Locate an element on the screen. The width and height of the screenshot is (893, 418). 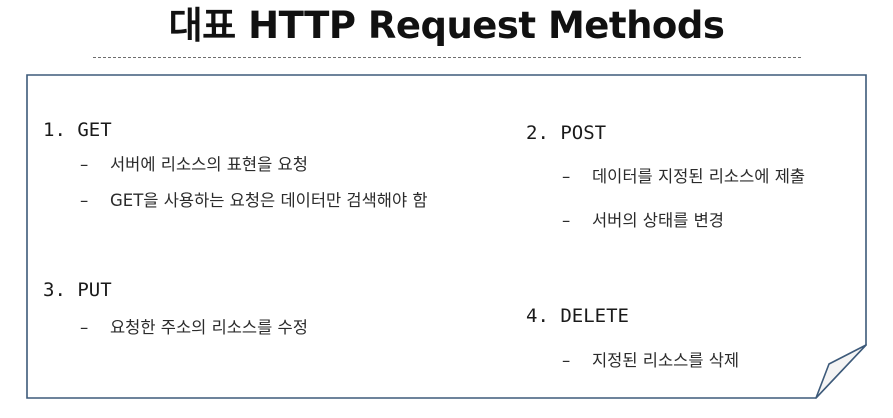
post-bullet-2: – 서버의 상태를 변경 is located at coordinates (643, 221).